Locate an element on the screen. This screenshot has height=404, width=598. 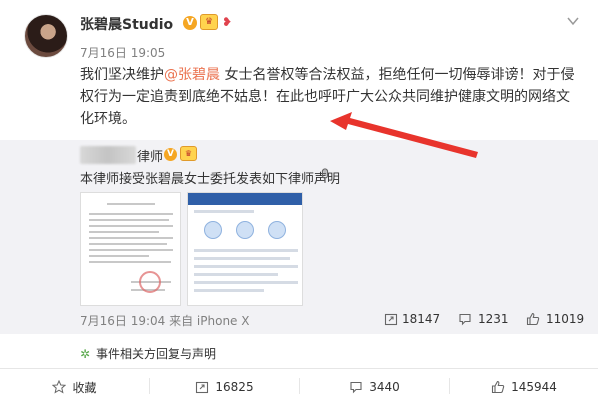
attachment-image-letter is located at coordinates (130, 249).